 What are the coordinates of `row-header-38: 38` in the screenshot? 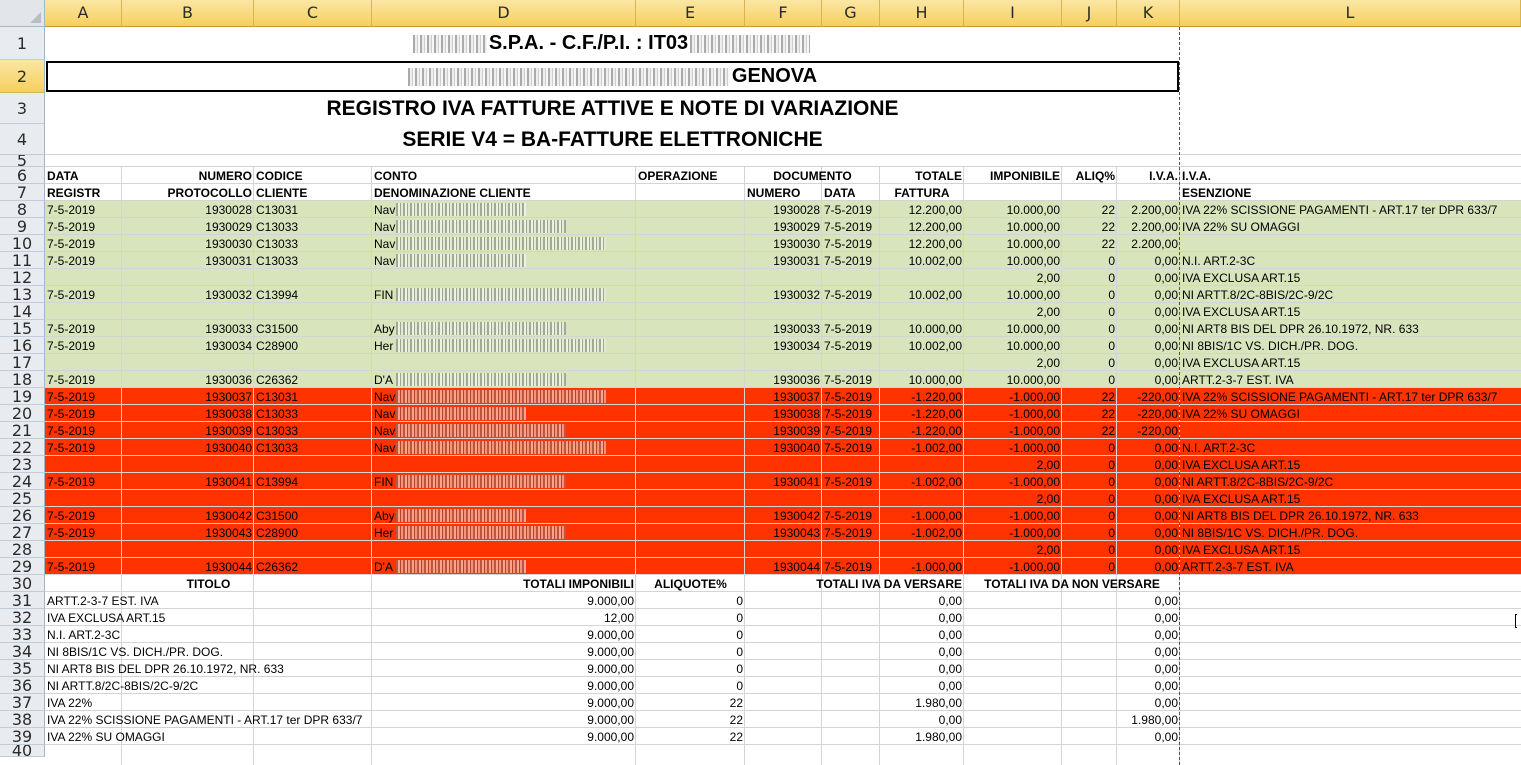 It's located at (22, 719).